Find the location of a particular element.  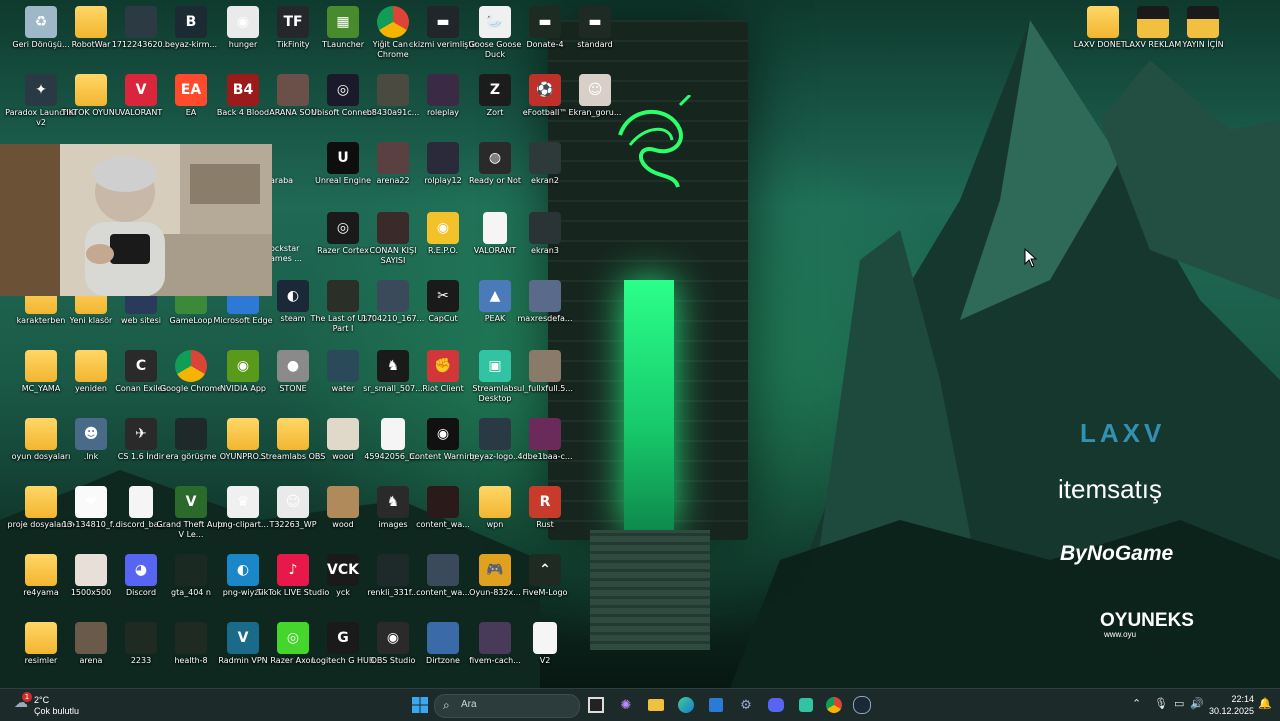

app-icon: C is located at coordinates (141, 366).